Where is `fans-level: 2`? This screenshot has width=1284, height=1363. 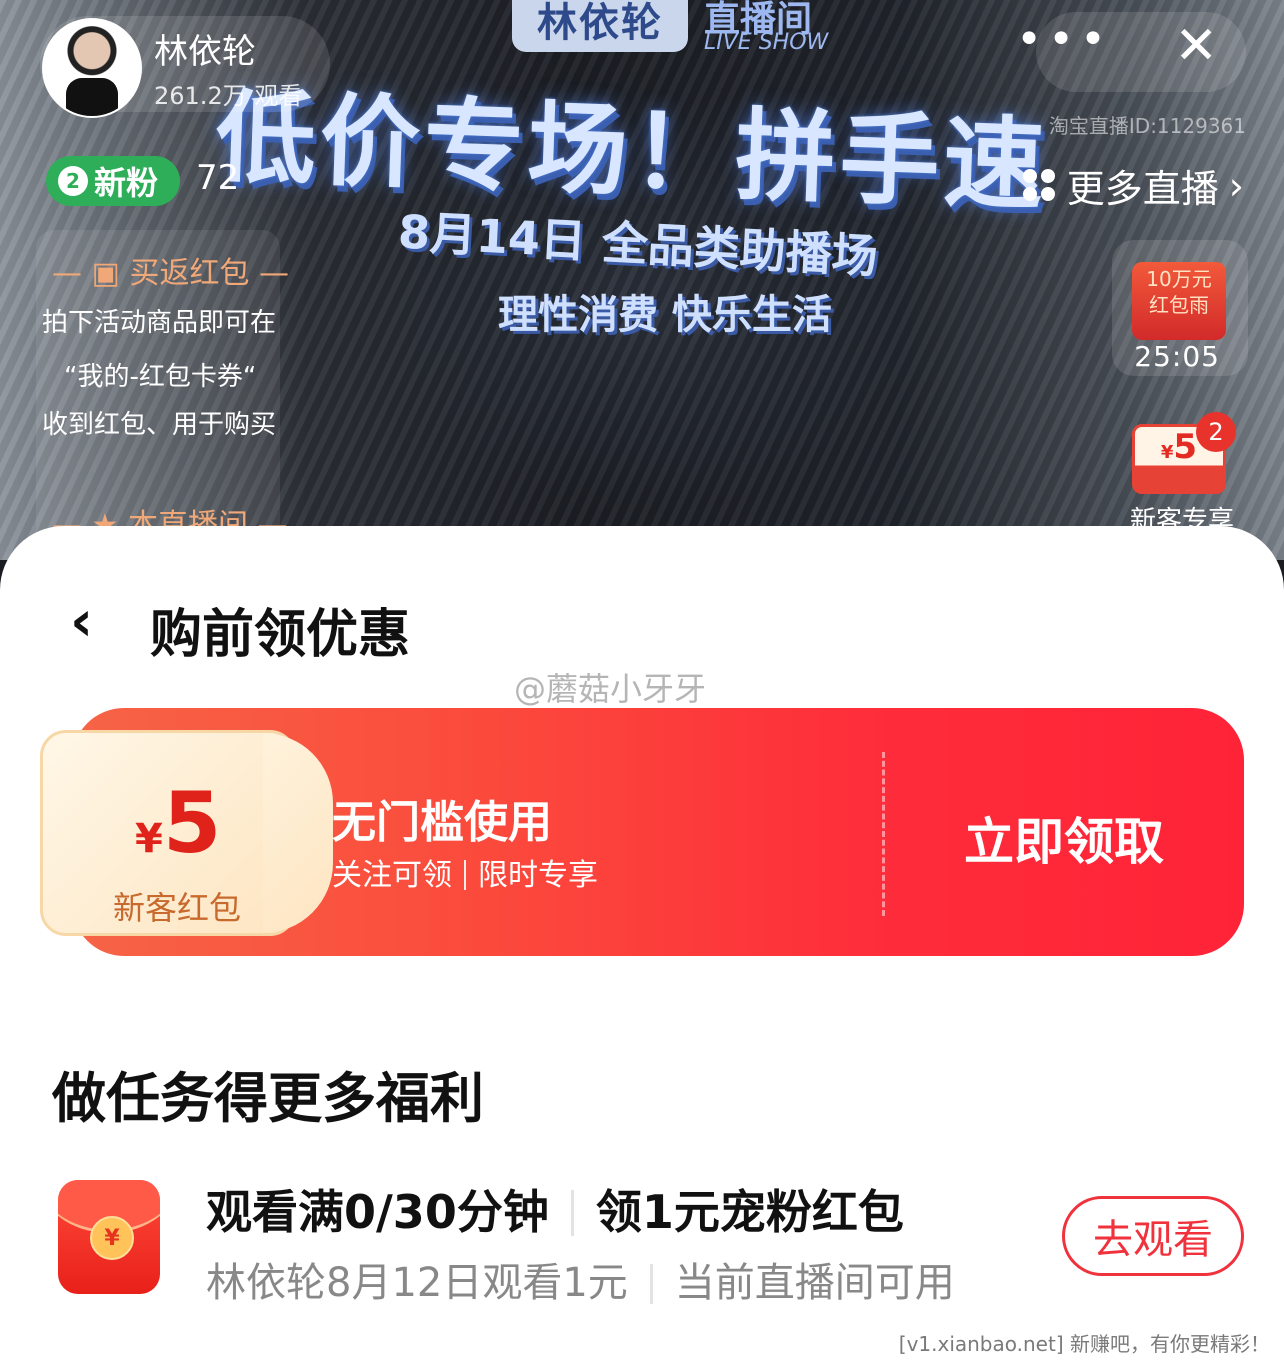 fans-level: 2 is located at coordinates (73, 181).